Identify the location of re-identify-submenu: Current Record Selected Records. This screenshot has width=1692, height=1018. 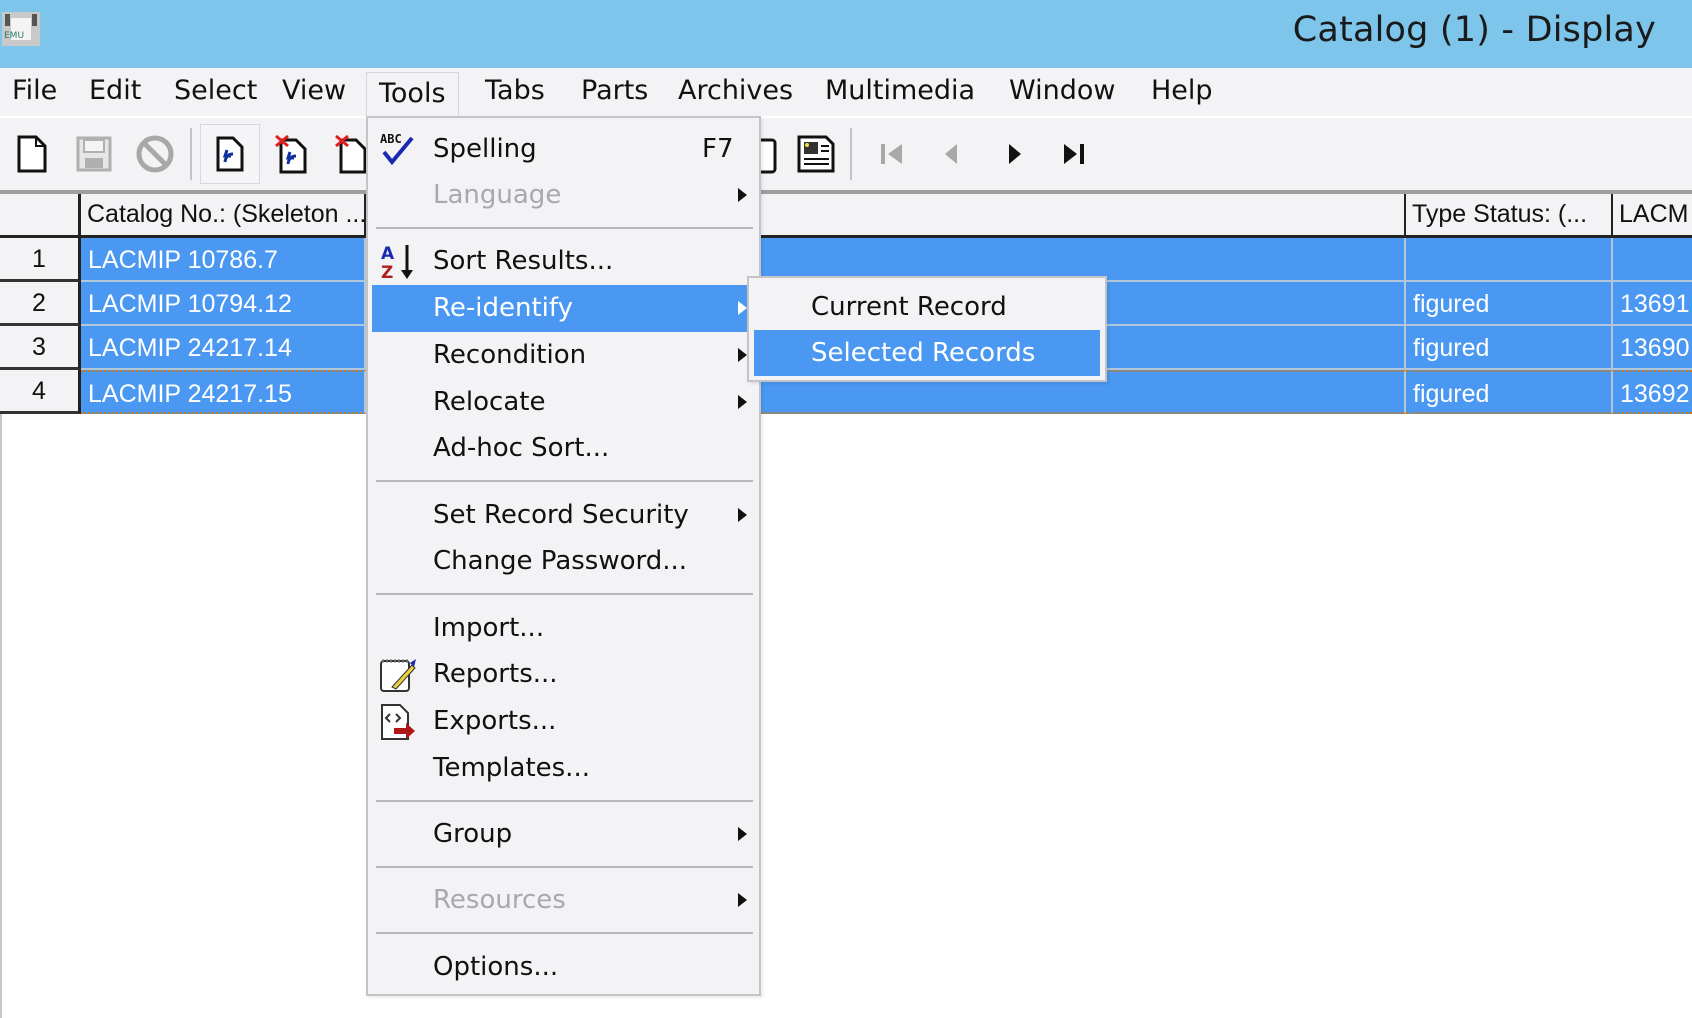
(927, 329).